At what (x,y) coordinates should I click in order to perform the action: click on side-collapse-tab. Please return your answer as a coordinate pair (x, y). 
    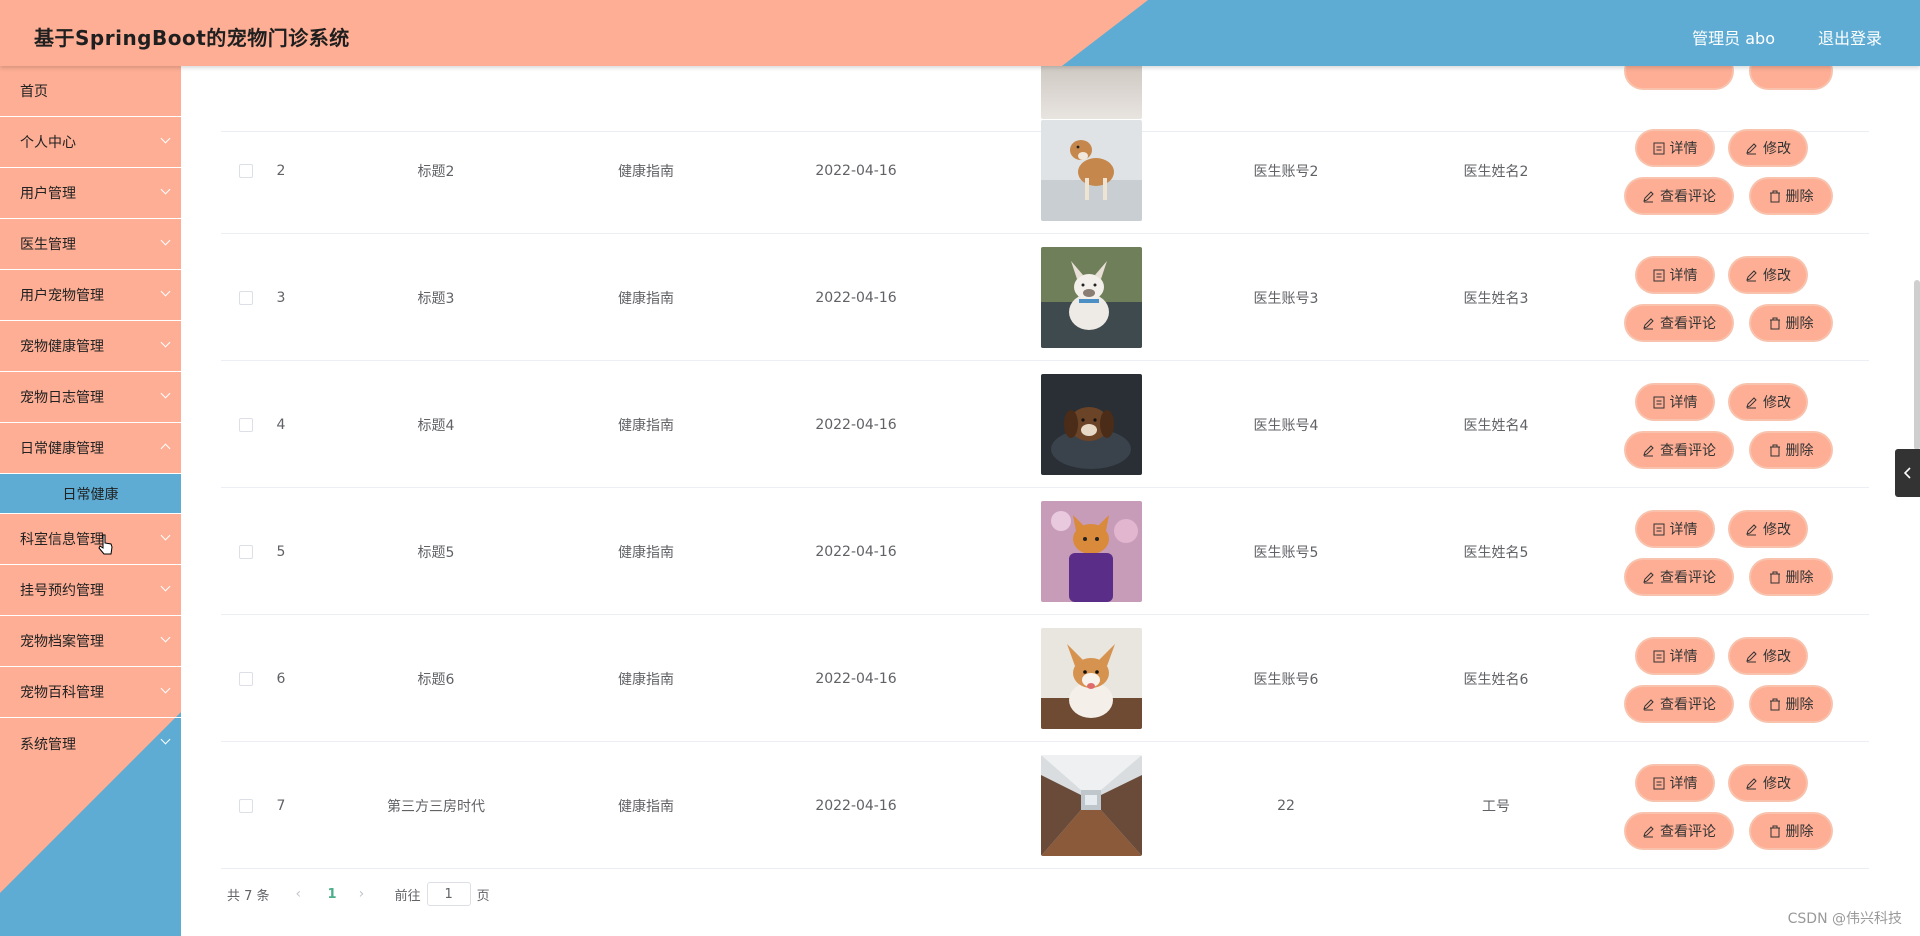
    Looking at the image, I should click on (1907, 473).